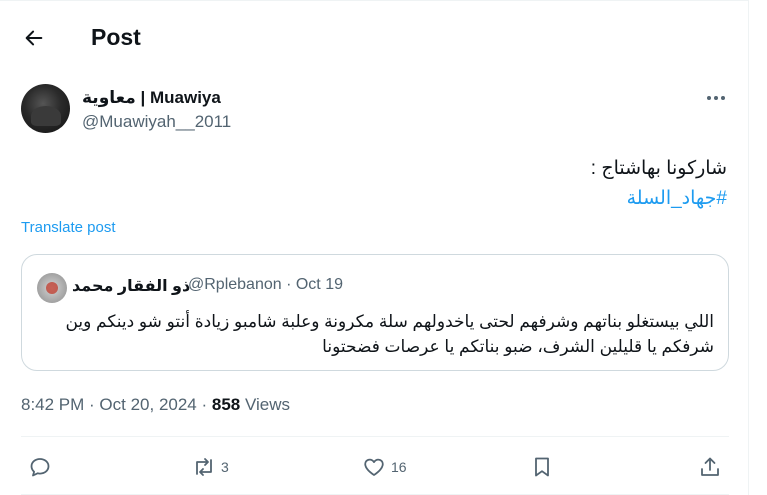  I want to click on divider, so click(375, 436).